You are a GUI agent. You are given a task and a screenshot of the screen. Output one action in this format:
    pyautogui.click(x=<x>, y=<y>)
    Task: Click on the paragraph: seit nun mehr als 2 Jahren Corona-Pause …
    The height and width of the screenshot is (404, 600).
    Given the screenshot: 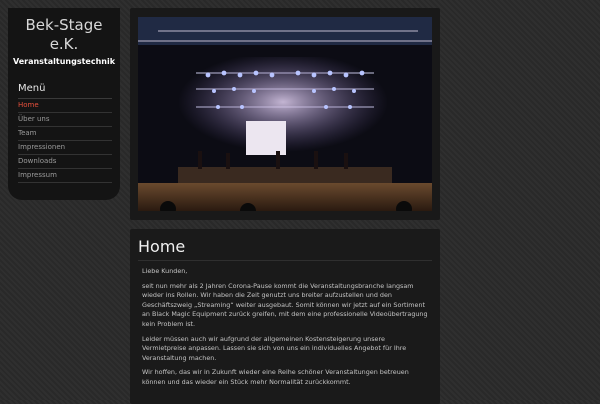 What is the action you would take?
    pyautogui.click(x=285, y=304)
    